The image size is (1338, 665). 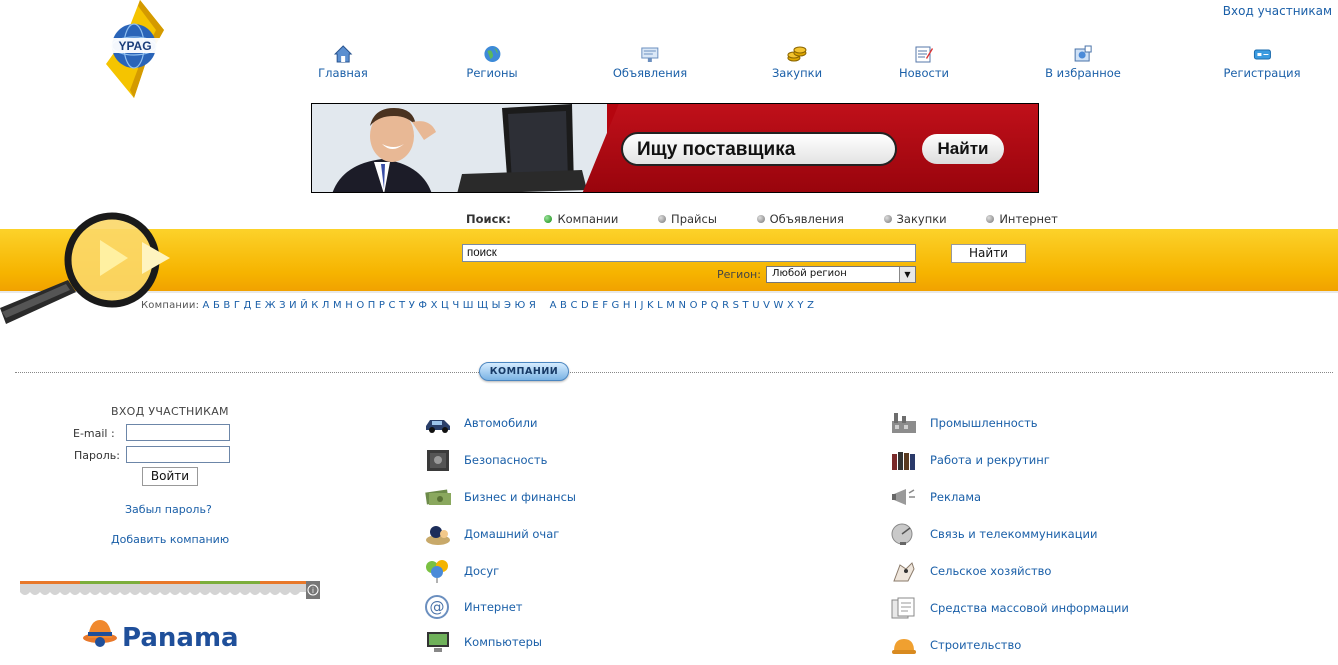 What do you see at coordinates (797, 54) in the screenshot?
I see `coins-icon` at bounding box center [797, 54].